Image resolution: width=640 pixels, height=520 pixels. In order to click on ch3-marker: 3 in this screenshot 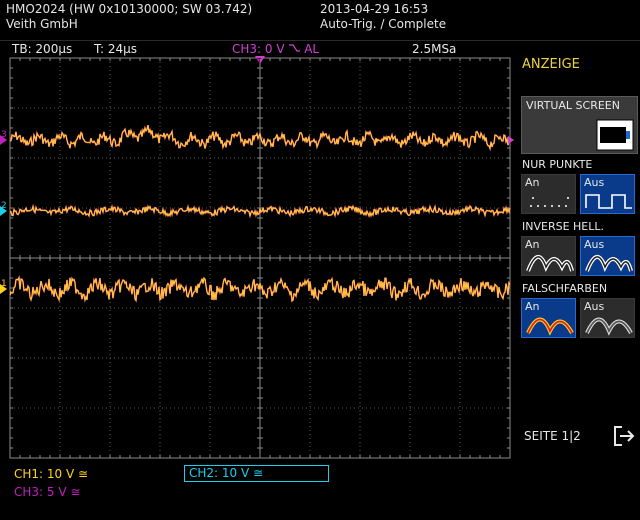, I will do `click(3, 137)`.